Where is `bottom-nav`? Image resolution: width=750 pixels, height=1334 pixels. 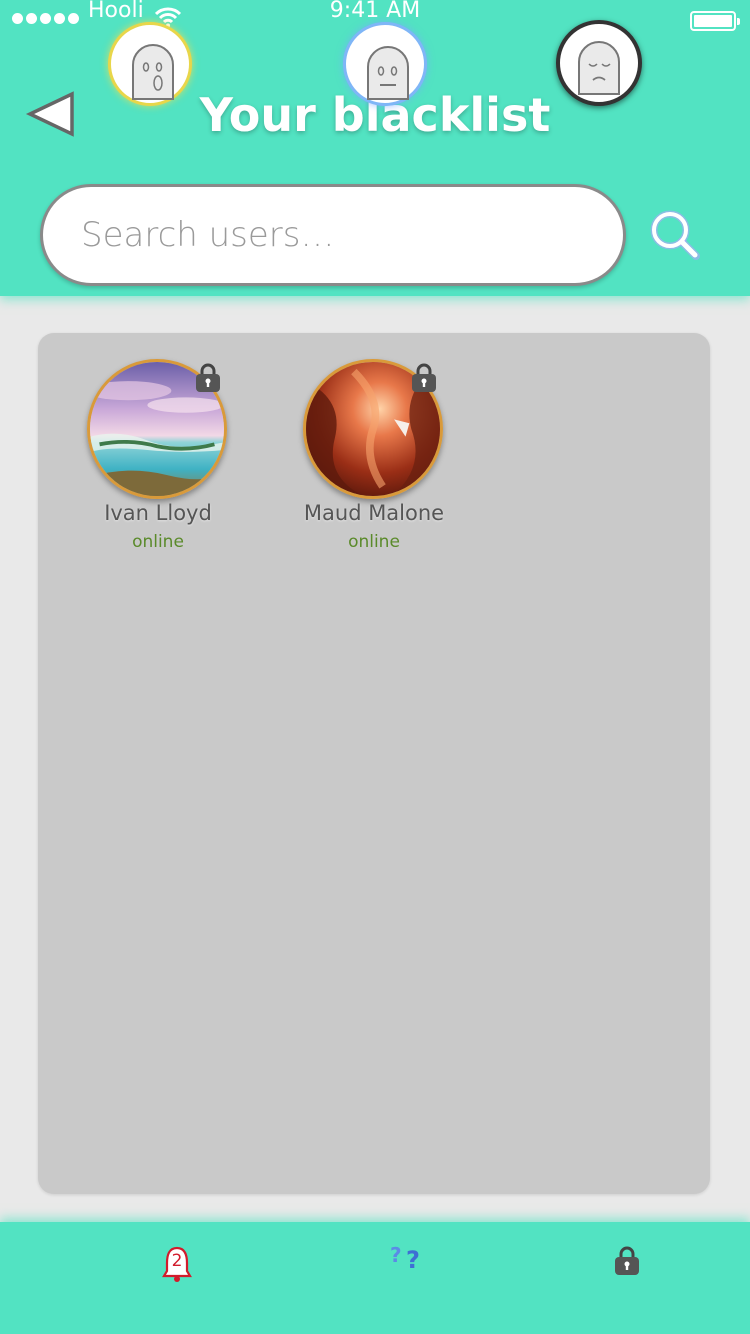 bottom-nav is located at coordinates (375, 1278).